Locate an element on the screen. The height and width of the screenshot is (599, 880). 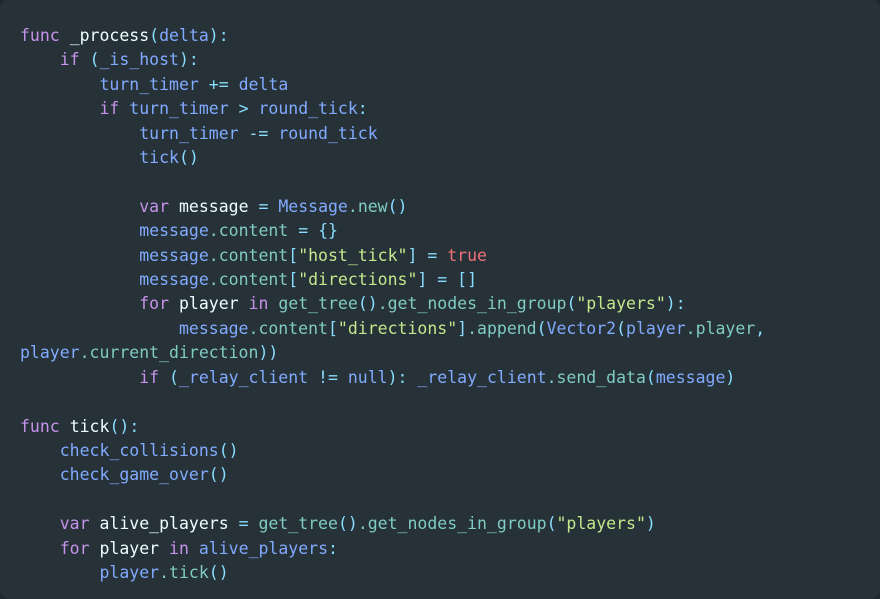
code-token-punc: [] is located at coordinates (467, 280).